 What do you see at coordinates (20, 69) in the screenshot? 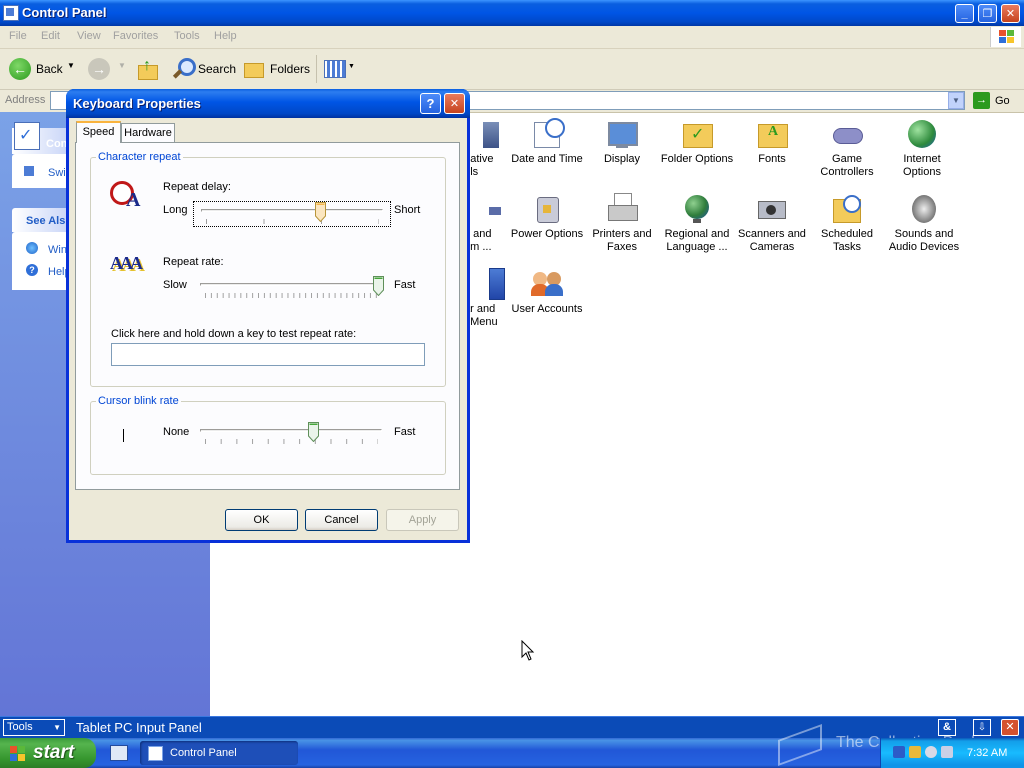
I see `back-arrow-icon: ←` at bounding box center [20, 69].